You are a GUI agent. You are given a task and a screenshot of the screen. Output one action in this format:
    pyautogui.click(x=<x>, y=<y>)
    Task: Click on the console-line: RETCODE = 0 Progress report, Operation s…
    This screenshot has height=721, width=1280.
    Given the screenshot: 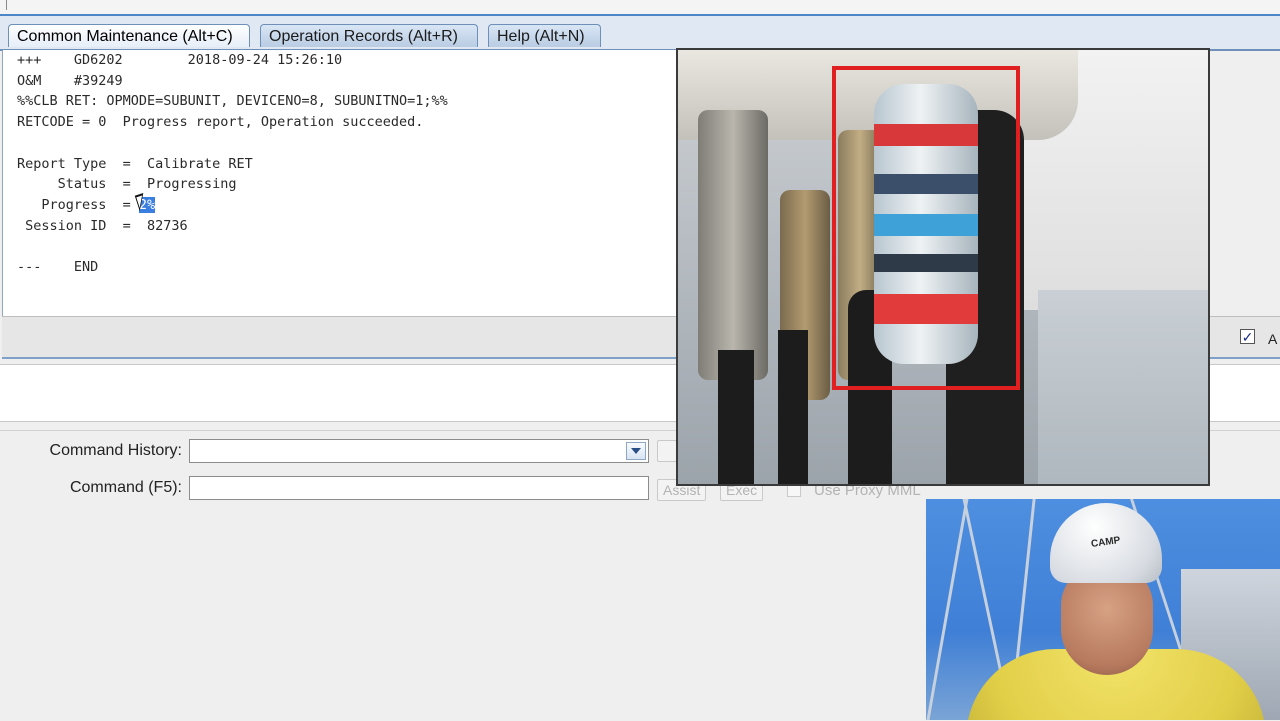 What is the action you would take?
    pyautogui.click(x=220, y=122)
    